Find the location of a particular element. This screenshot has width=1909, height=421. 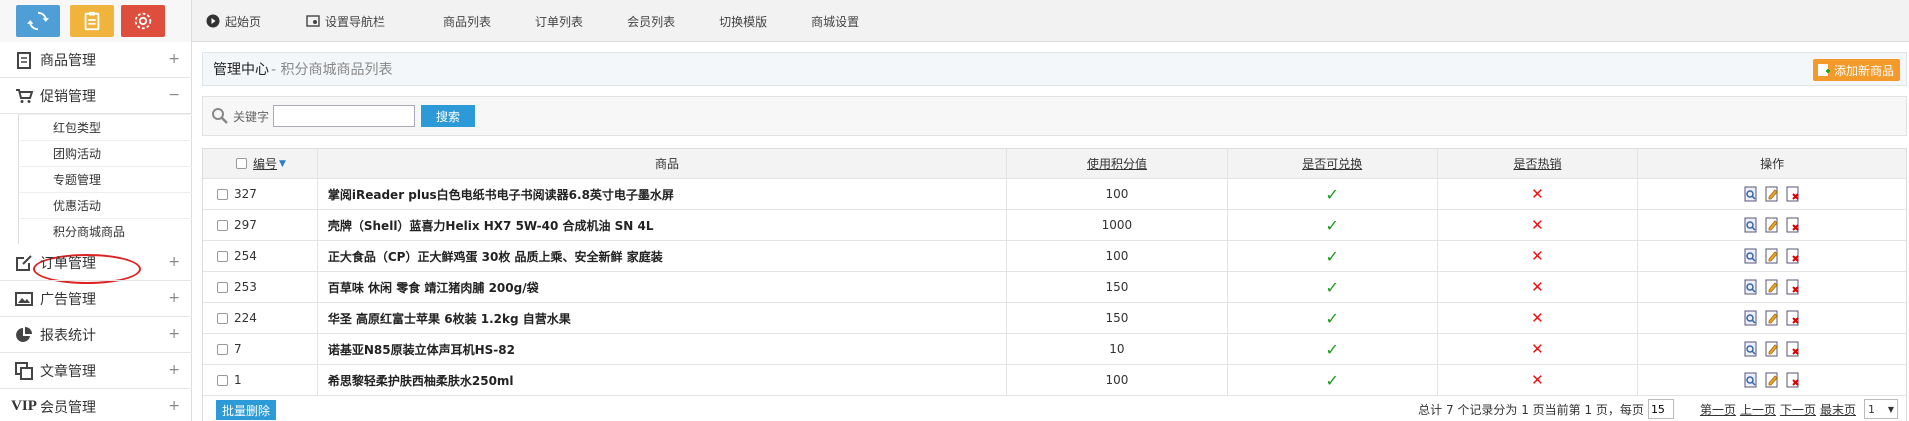

sort-exchange-link: 是否可兑换 is located at coordinates (1332, 163).